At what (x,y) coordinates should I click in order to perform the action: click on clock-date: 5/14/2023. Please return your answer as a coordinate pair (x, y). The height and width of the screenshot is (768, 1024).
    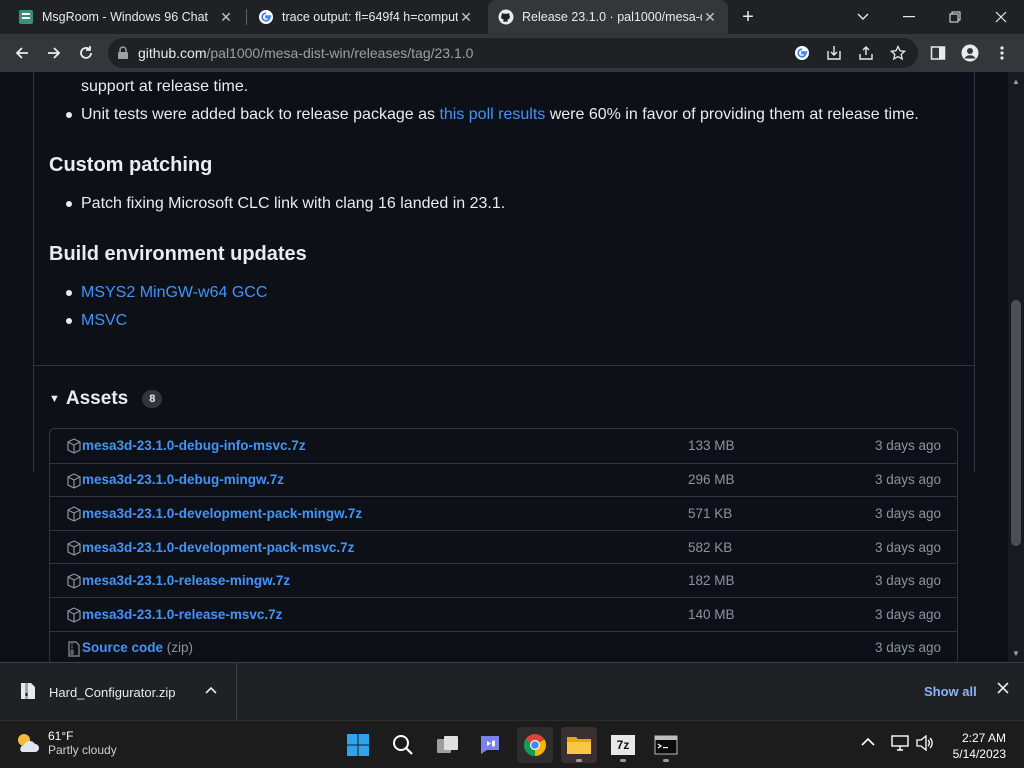
    Looking at the image, I should click on (979, 754).